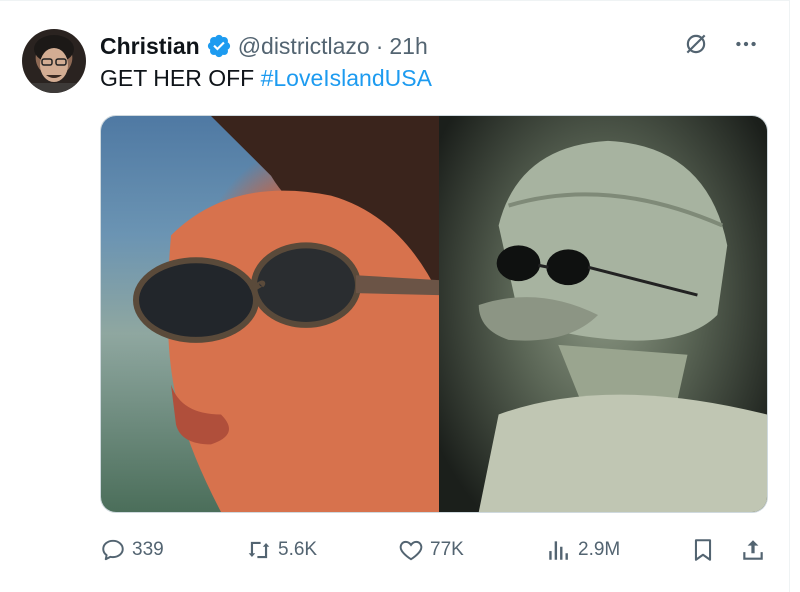 Image resolution: width=800 pixels, height=592 pixels. I want to click on reply-icon, so click(113, 550).